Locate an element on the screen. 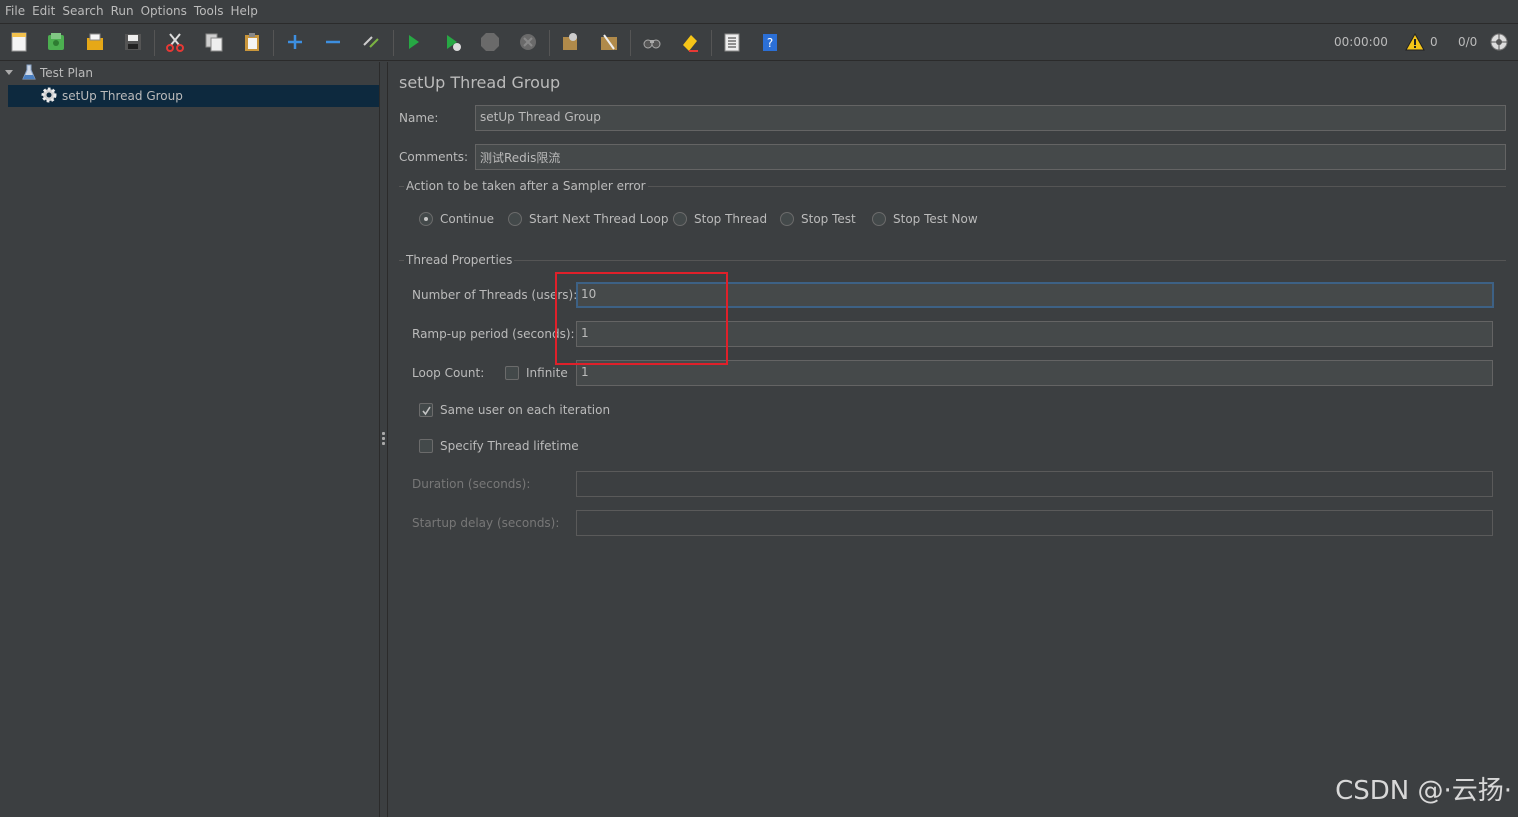 The image size is (1518, 817). elapsed-timer: 00:00:00 is located at coordinates (1361, 42).